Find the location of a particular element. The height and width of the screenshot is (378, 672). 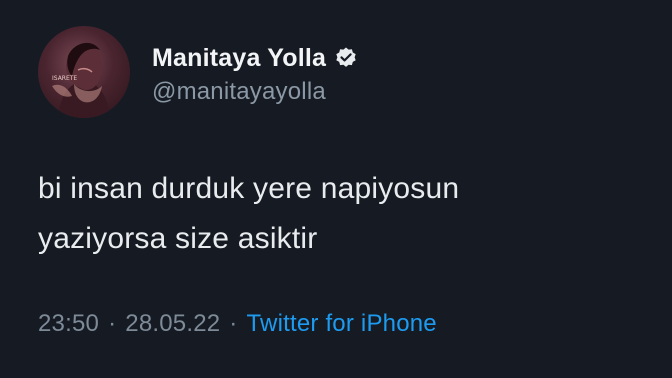

avatar-caption: ISARETE is located at coordinates (64, 78).